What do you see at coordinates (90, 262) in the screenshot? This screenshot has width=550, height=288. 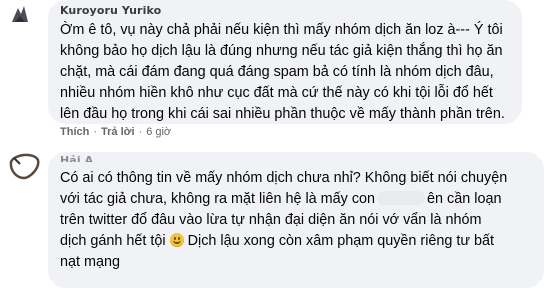 I see `comment-line: nạt mạng` at bounding box center [90, 262].